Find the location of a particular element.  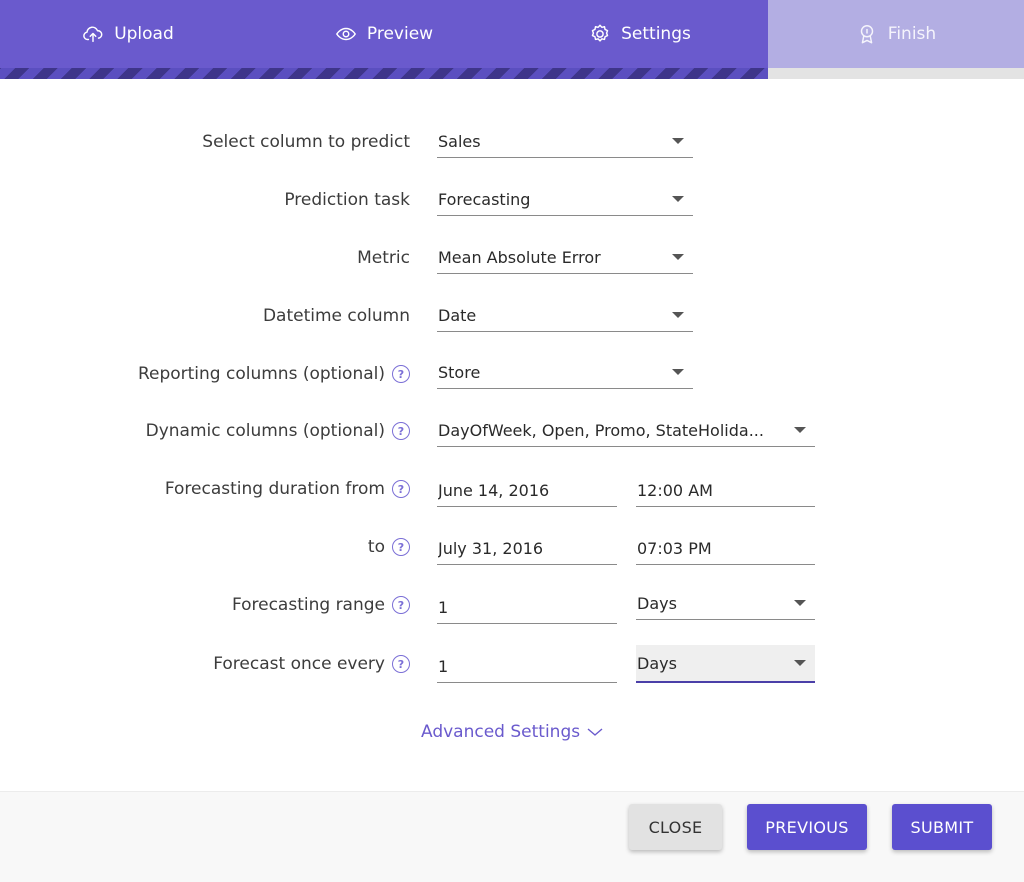

award-icon is located at coordinates (867, 34).